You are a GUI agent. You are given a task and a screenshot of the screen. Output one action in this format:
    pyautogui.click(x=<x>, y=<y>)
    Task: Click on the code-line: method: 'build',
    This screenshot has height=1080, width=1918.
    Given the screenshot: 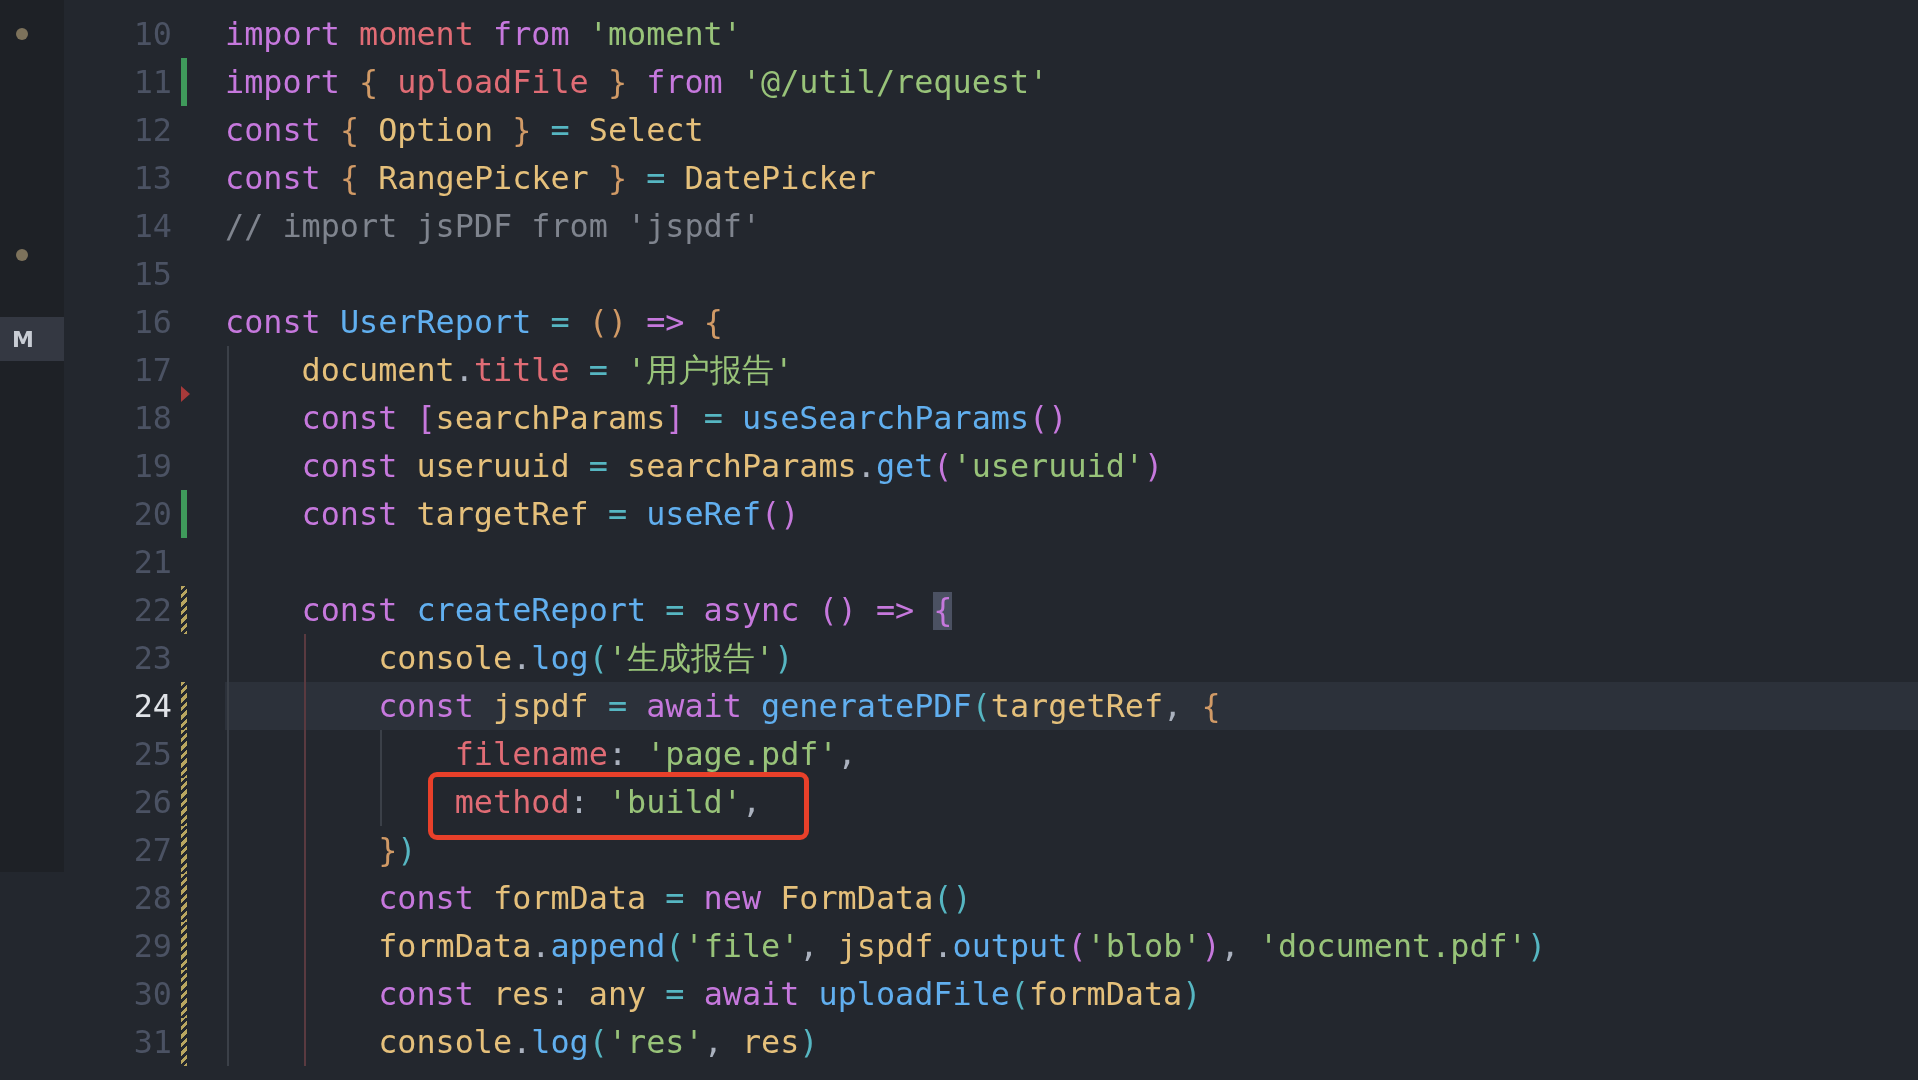 What is the action you would take?
    pyautogui.click(x=607, y=801)
    